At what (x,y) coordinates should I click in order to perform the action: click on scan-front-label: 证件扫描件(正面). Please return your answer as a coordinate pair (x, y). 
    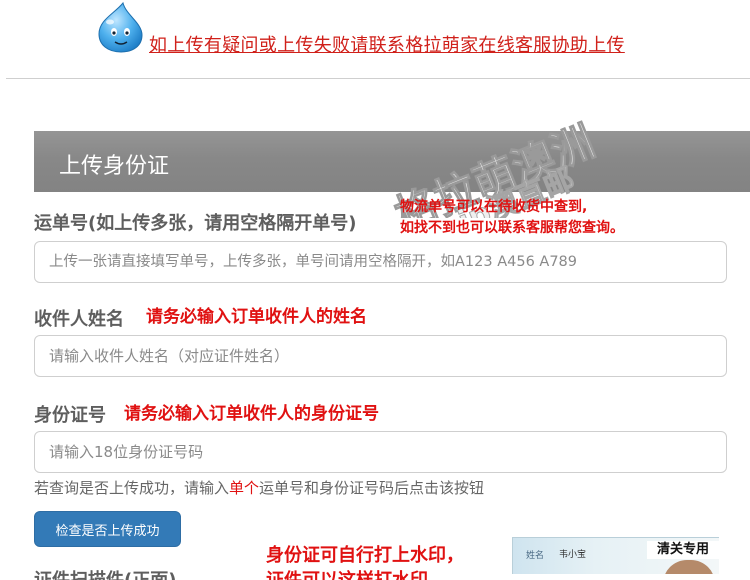
    Looking at the image, I should click on (105, 573).